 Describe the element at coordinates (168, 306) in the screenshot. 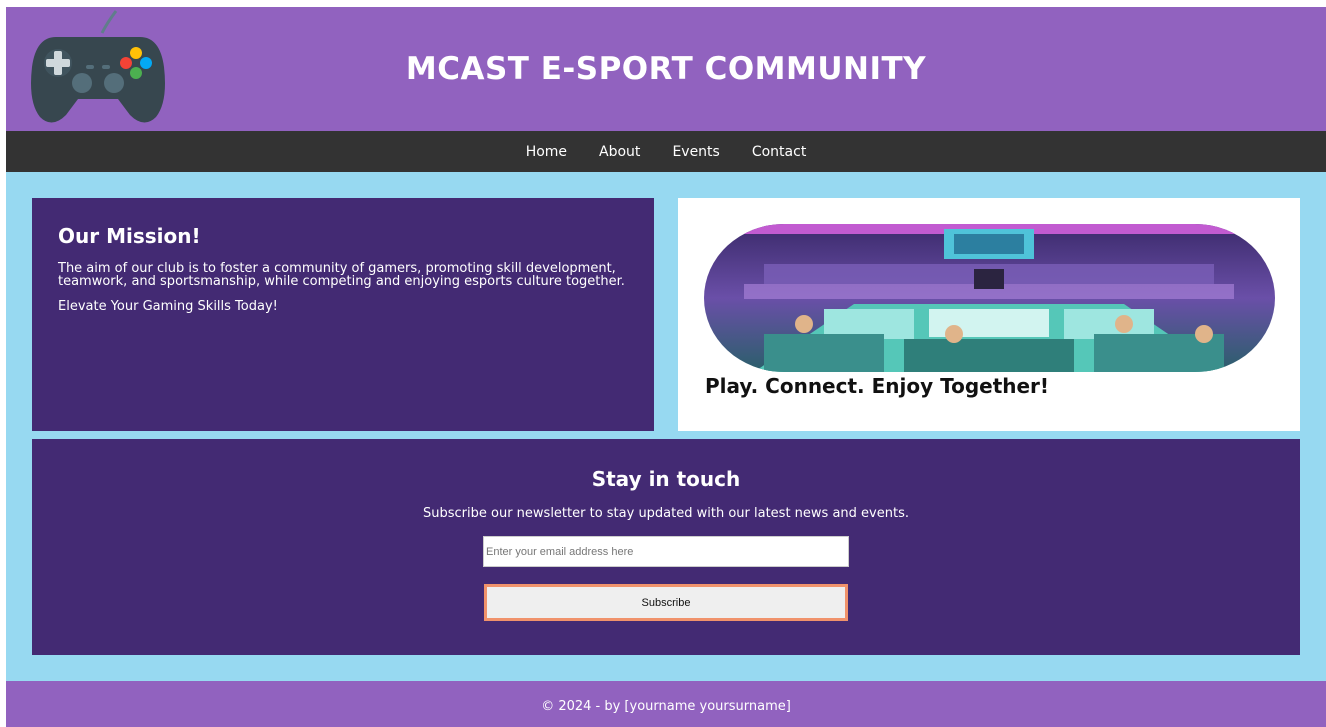

I see `mission-tagline: Elevate Your Gaming Skills Today!` at that location.